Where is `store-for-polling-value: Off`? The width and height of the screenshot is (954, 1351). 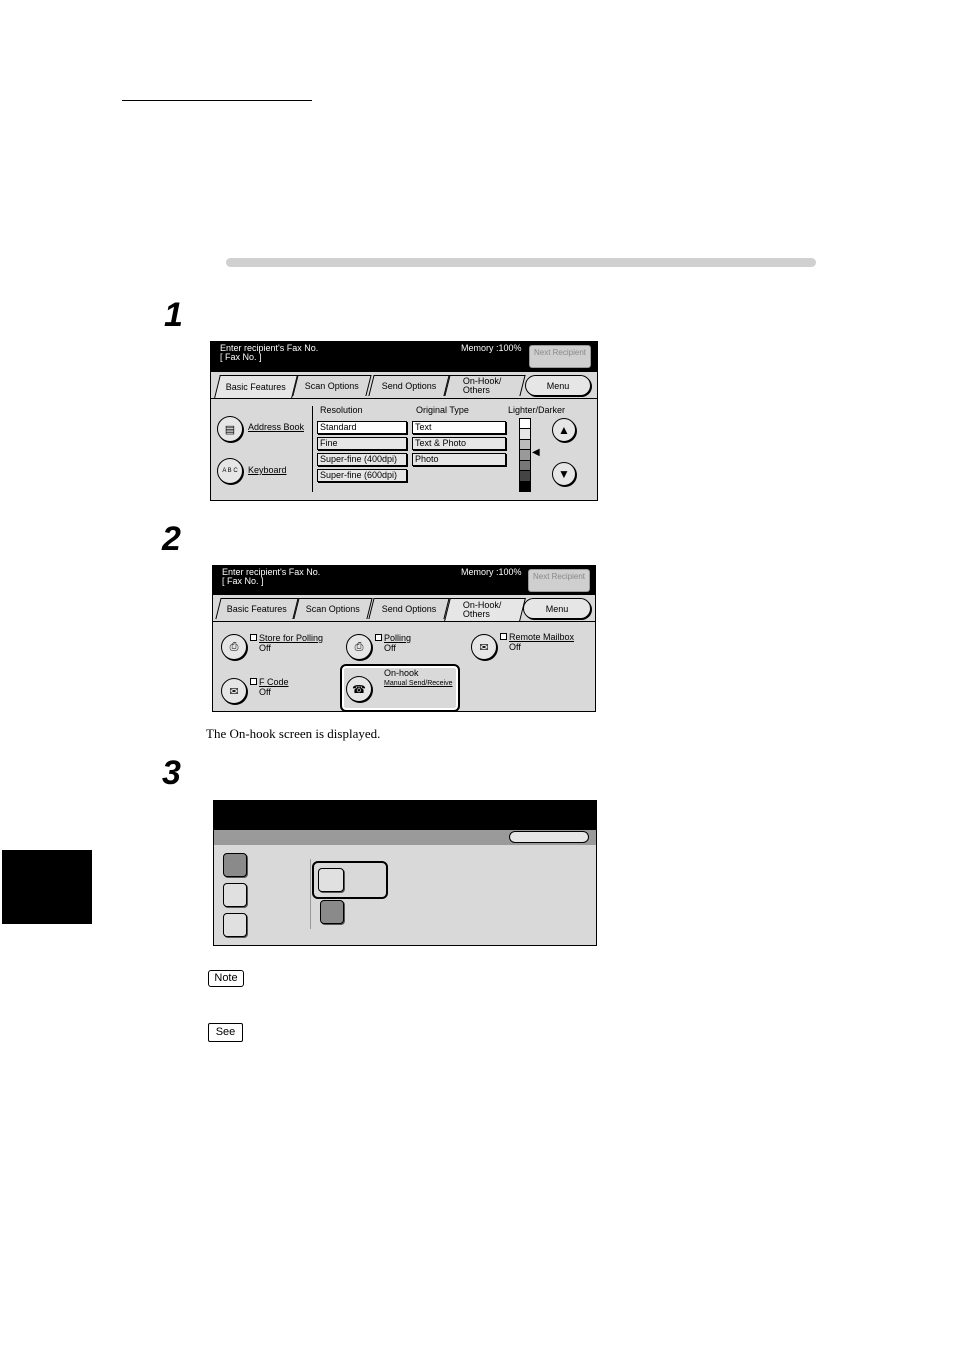
store-for-polling-value: Off is located at coordinates (265, 648).